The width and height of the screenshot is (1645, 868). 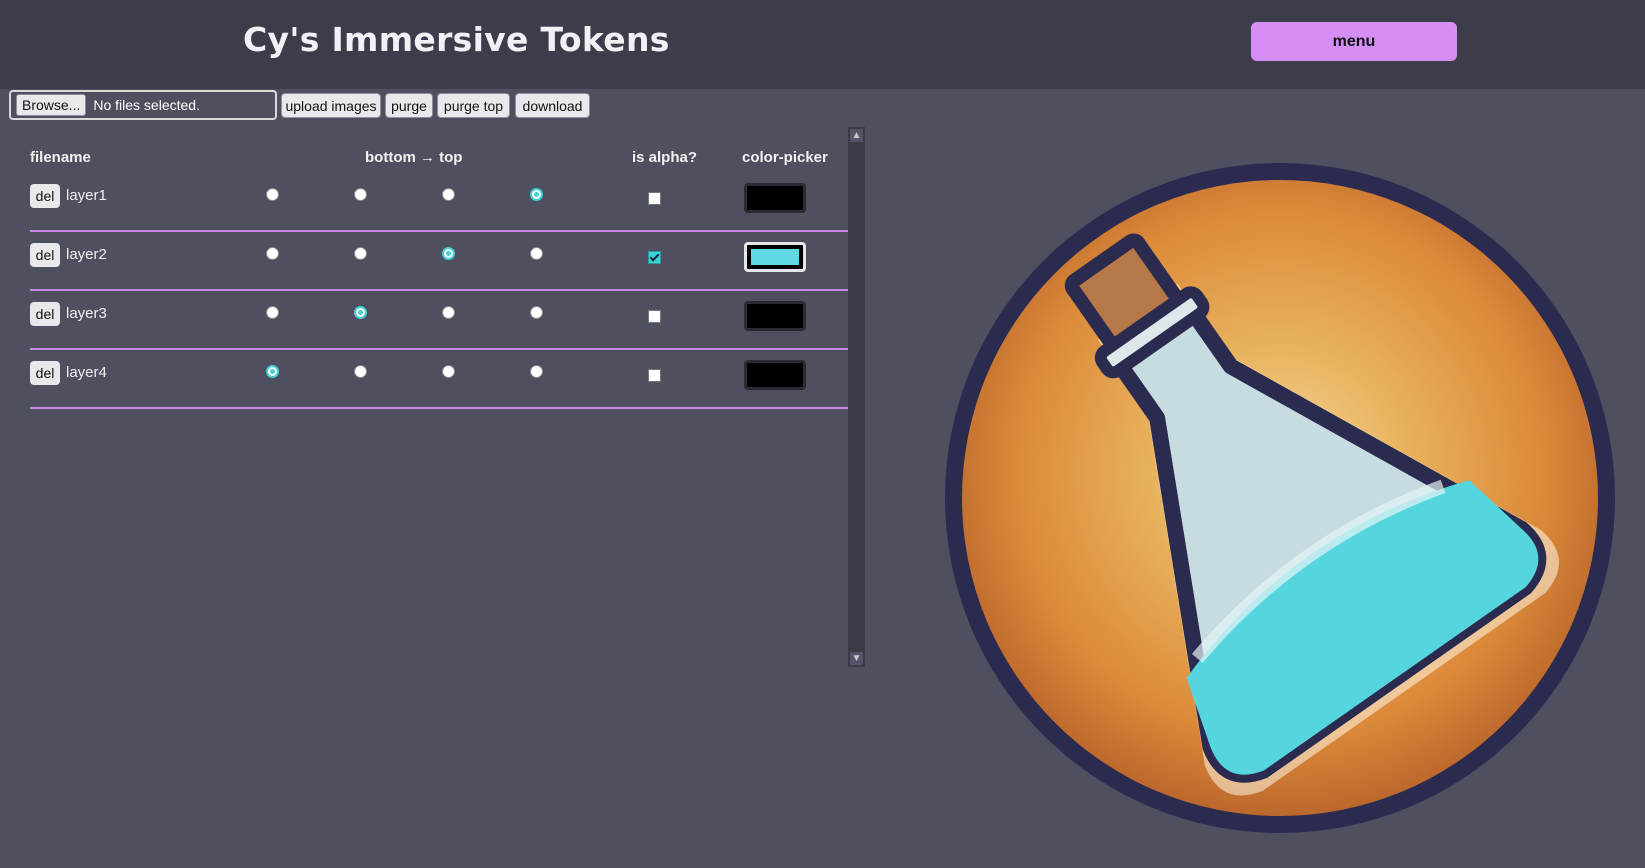 I want to click on header-alpha: is alpha?, so click(x=665, y=157).